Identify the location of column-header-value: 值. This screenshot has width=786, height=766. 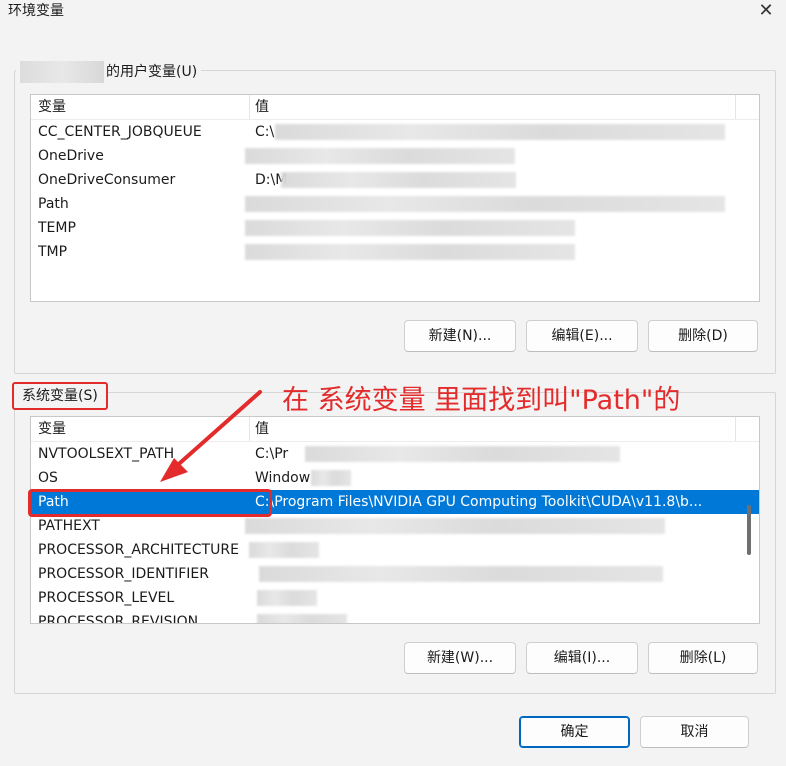
(262, 107).